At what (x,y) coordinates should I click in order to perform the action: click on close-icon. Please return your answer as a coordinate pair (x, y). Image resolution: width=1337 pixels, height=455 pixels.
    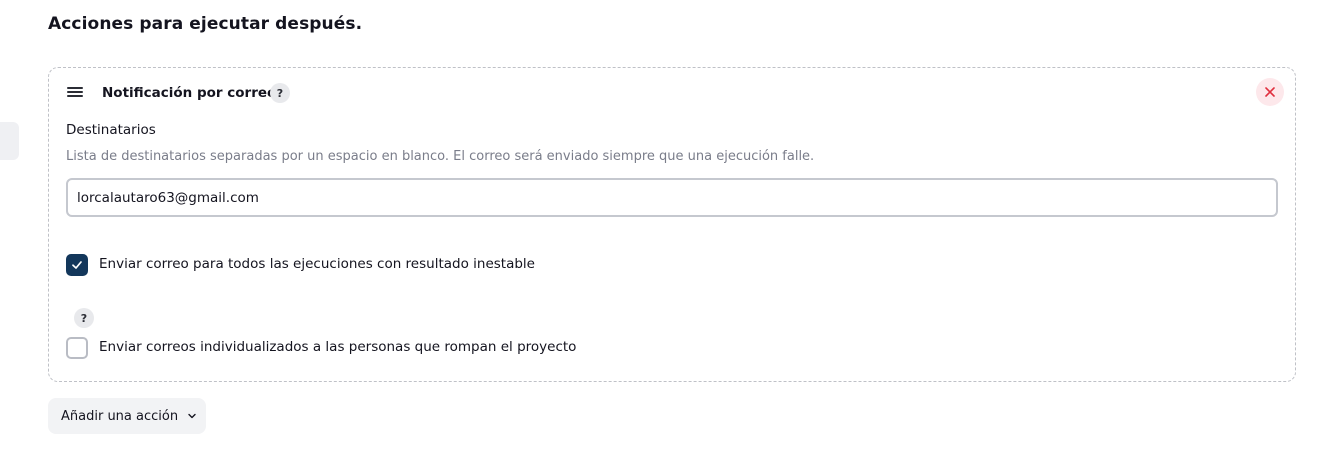
    Looking at the image, I should click on (1270, 92).